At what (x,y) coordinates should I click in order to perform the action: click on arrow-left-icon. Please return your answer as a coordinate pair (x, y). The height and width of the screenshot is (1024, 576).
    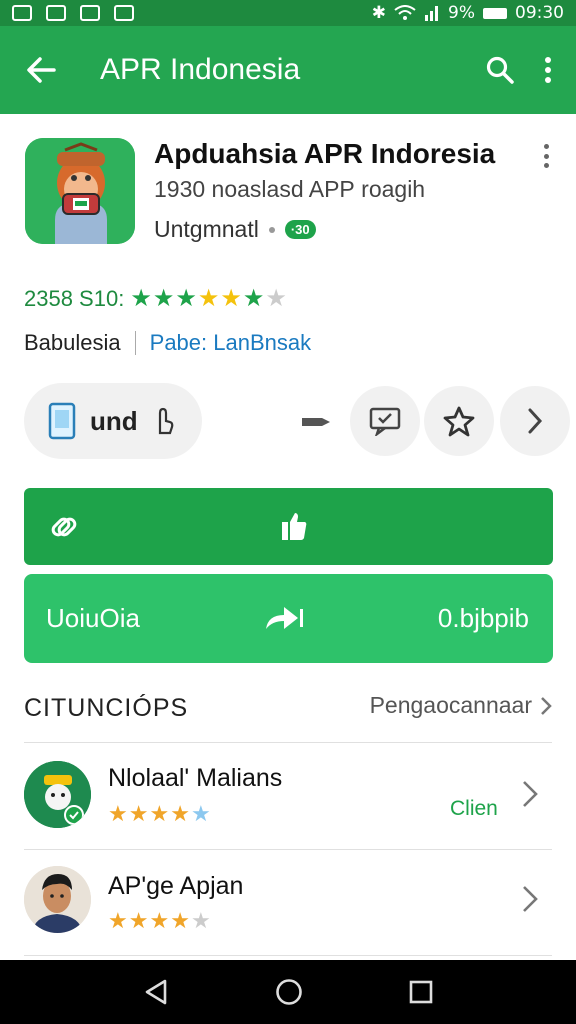
    Looking at the image, I should click on (41, 70).